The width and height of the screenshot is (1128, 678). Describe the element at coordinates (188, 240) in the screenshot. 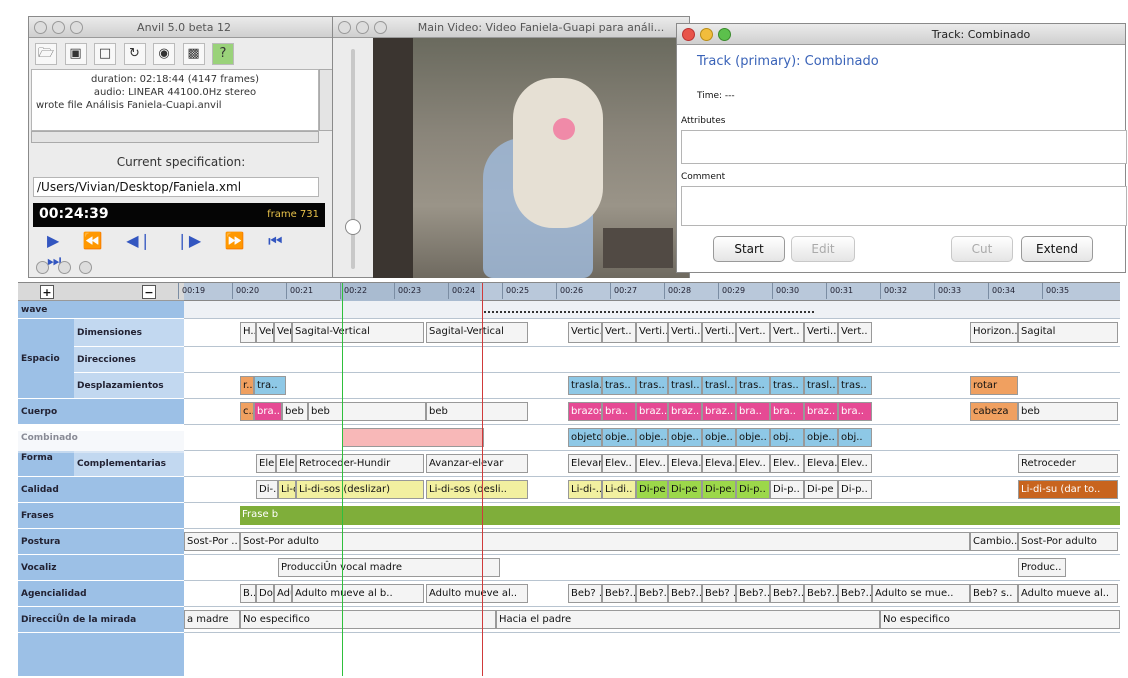

I see `step-forward-icon: ❘▶` at that location.